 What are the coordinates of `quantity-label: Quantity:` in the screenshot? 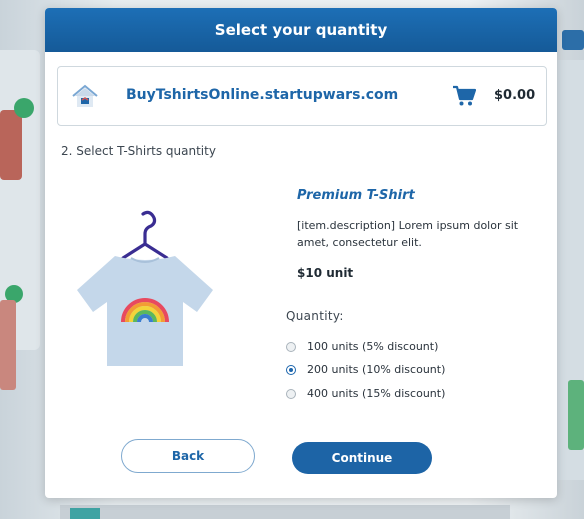 It's located at (315, 316).